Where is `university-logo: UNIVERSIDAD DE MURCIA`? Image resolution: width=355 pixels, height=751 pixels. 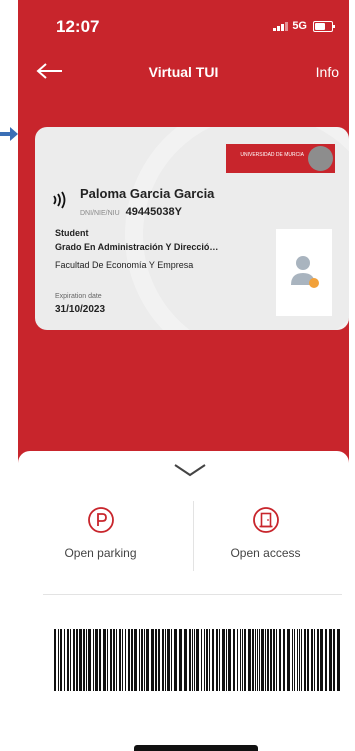
university-logo: UNIVERSIDAD DE MURCIA is located at coordinates (280, 158).